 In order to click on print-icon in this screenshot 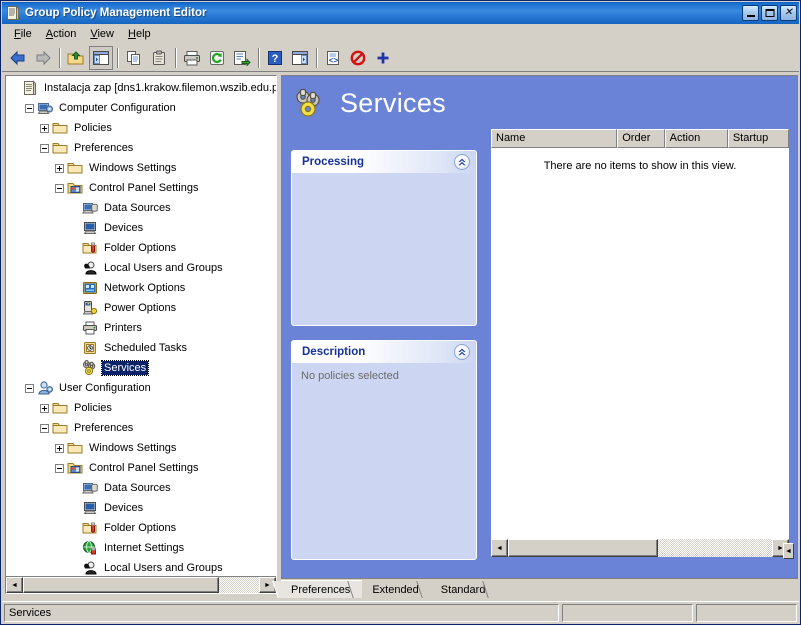, I will do `click(192, 58)`.